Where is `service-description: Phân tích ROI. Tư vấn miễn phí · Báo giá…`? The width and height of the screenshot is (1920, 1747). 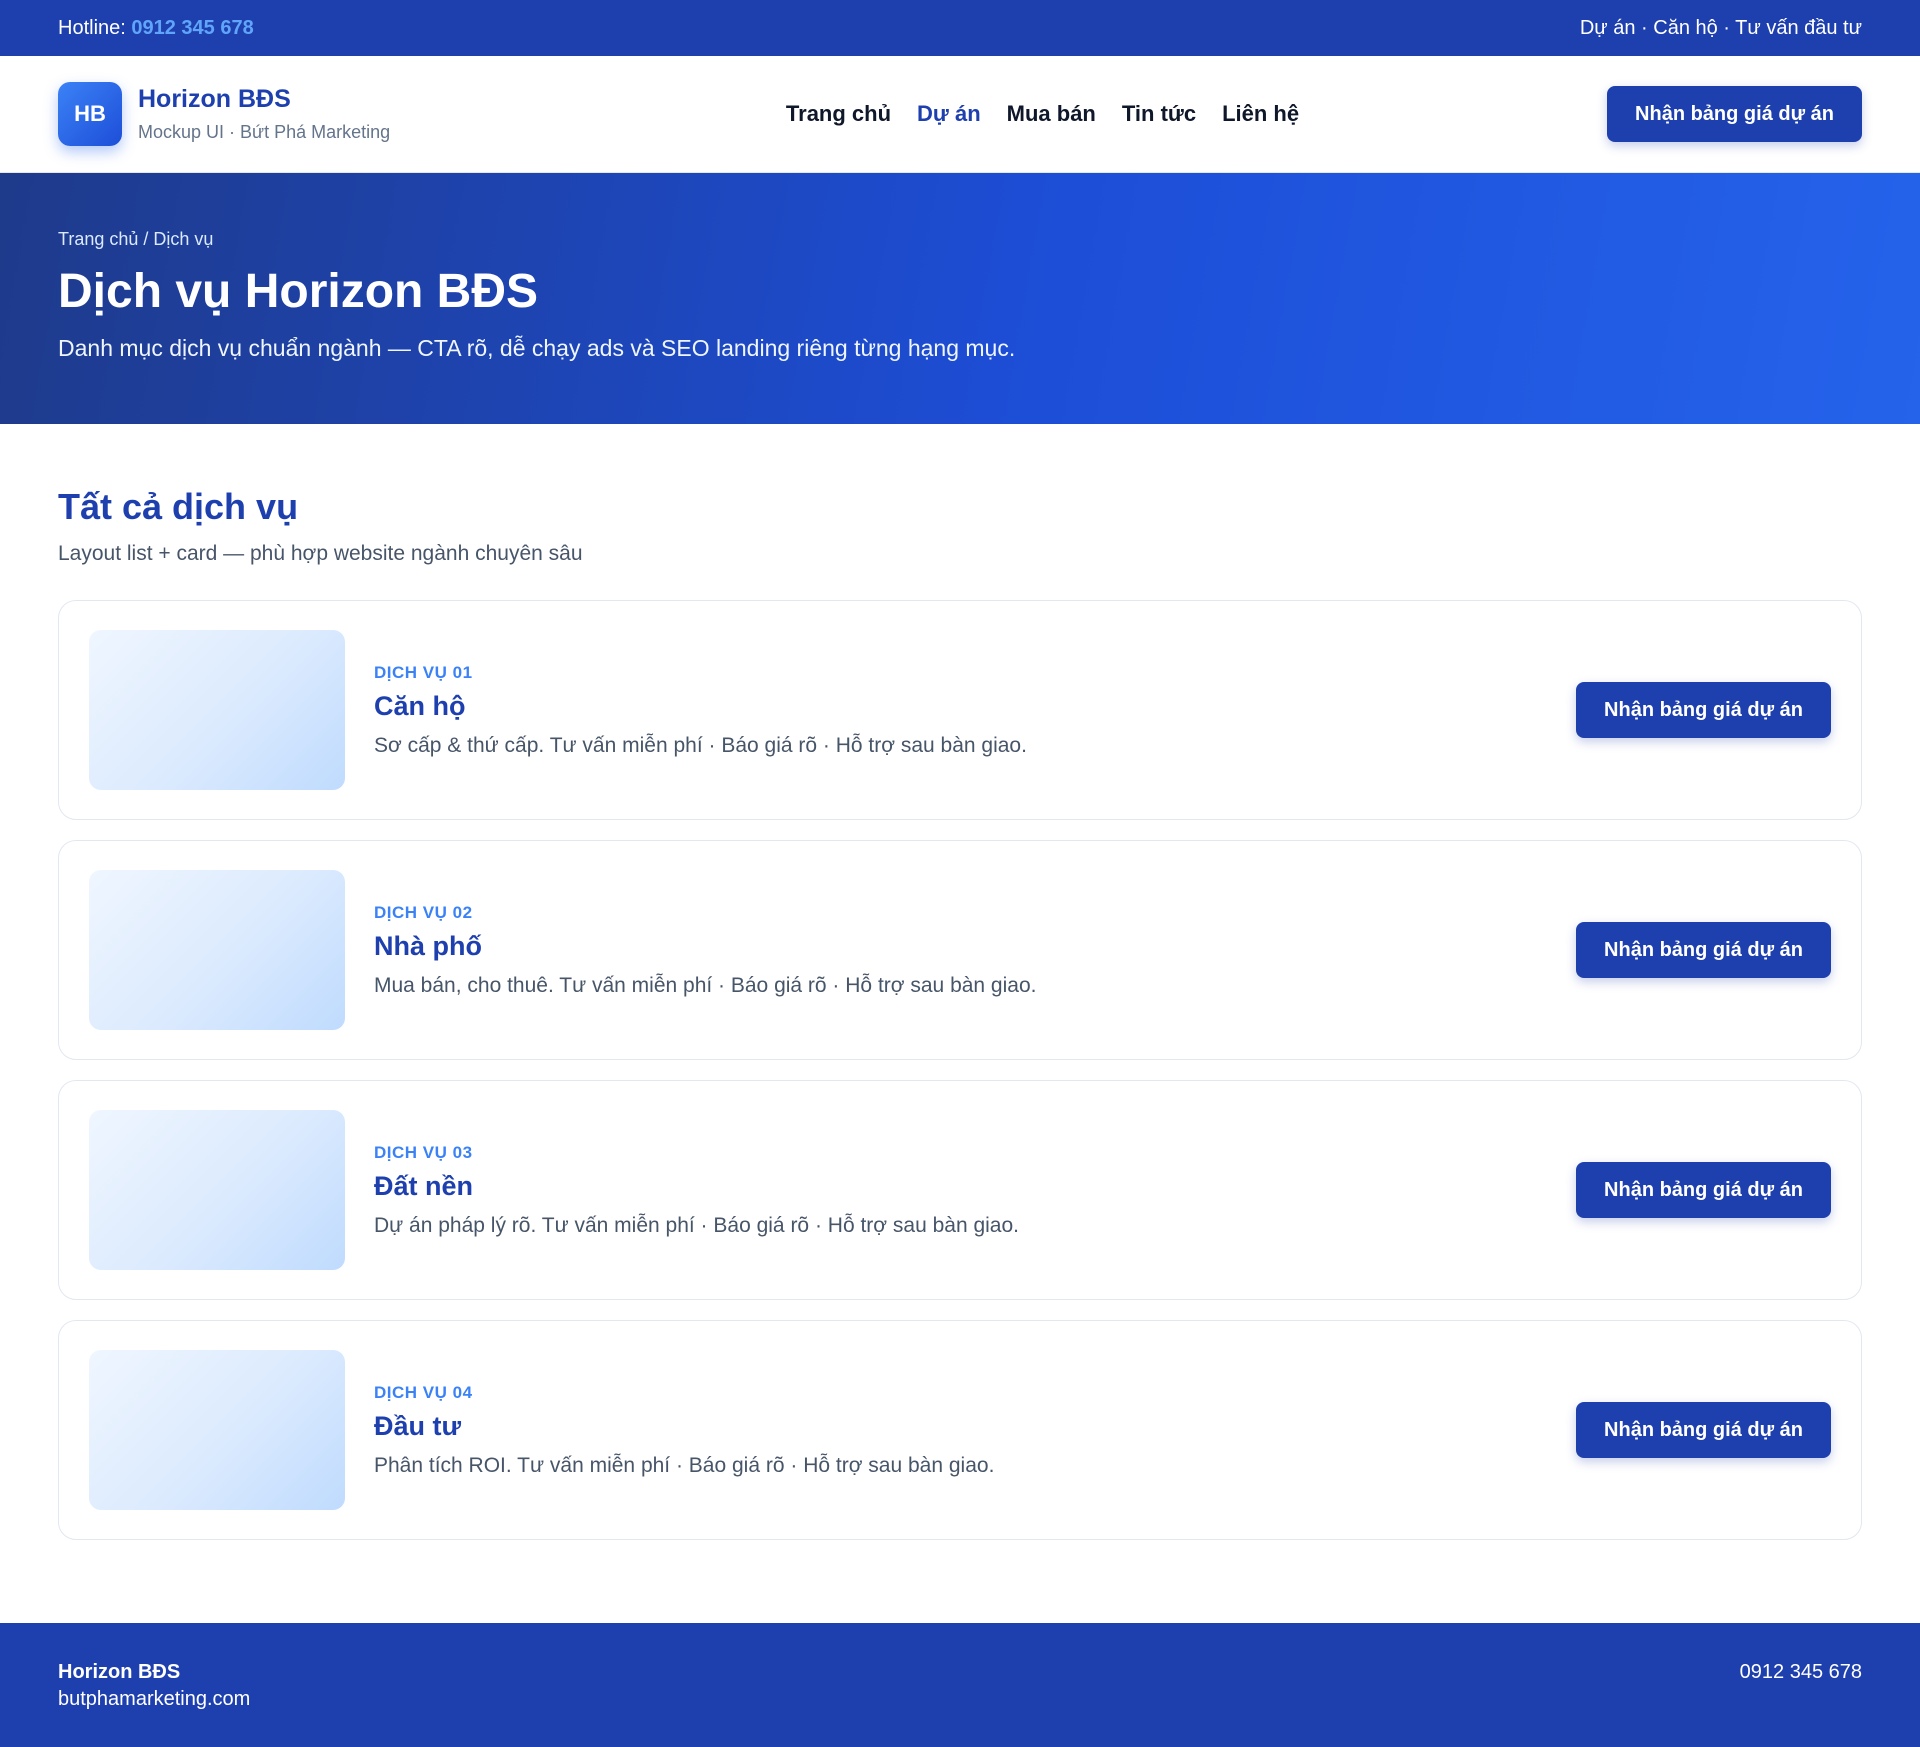
service-description: Phân tích ROI. Tư vấn miễn phí · Báo giá… is located at coordinates (684, 1465).